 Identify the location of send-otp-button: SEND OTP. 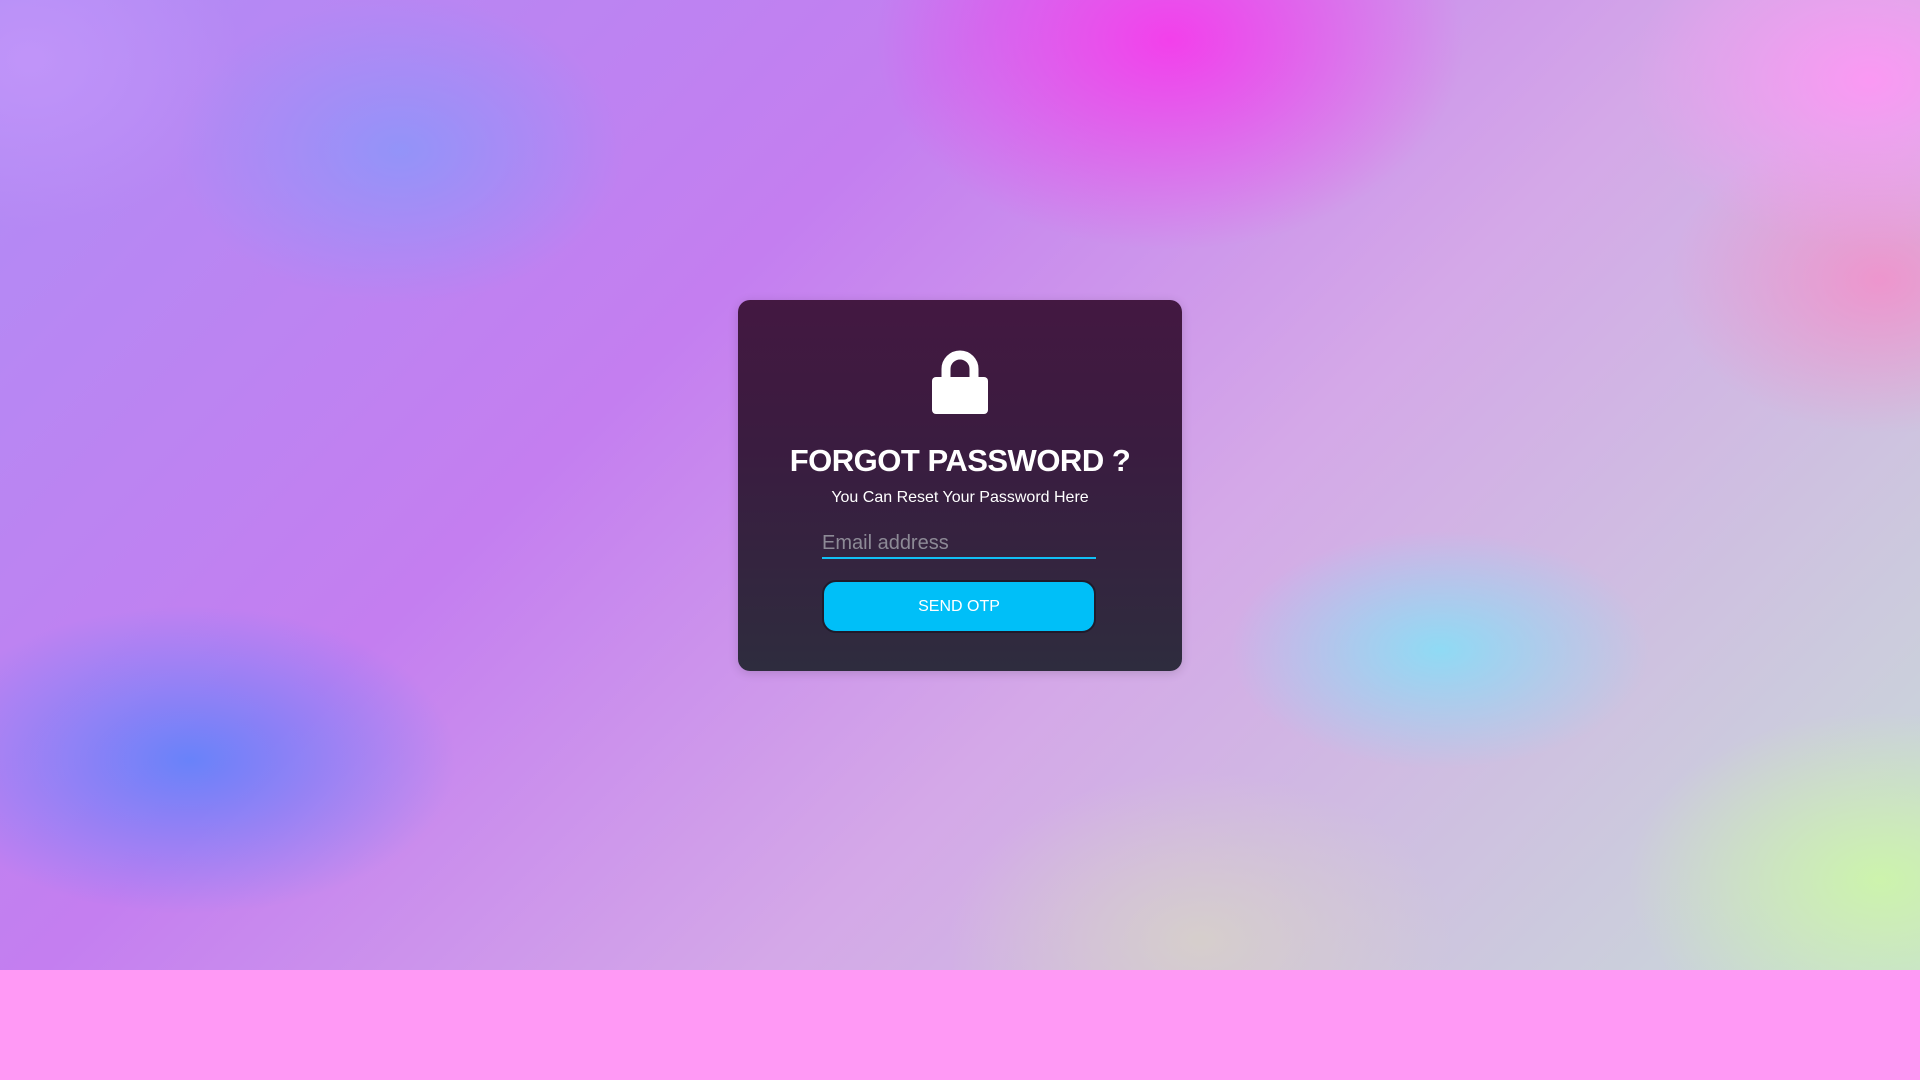
(959, 606).